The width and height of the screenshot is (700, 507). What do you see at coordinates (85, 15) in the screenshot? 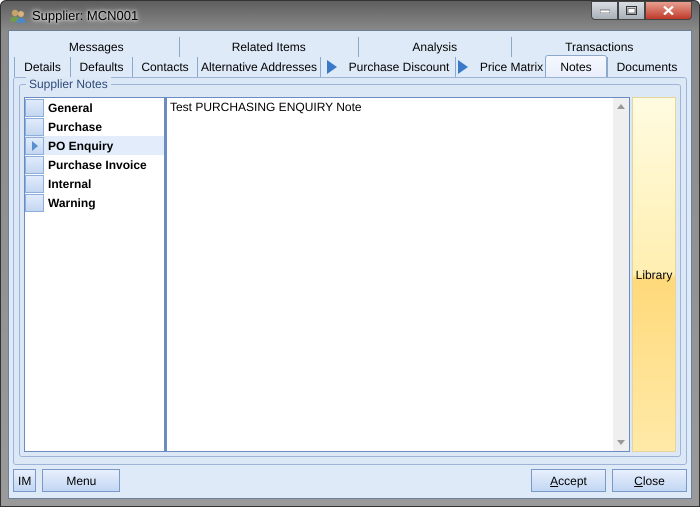
I see `window-title: Supplier: MCN001` at bounding box center [85, 15].